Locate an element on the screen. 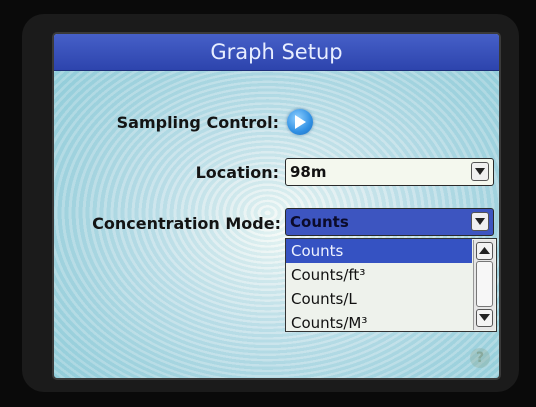 Image resolution: width=536 pixels, height=407 pixels. location-value: 98m is located at coordinates (308, 172).